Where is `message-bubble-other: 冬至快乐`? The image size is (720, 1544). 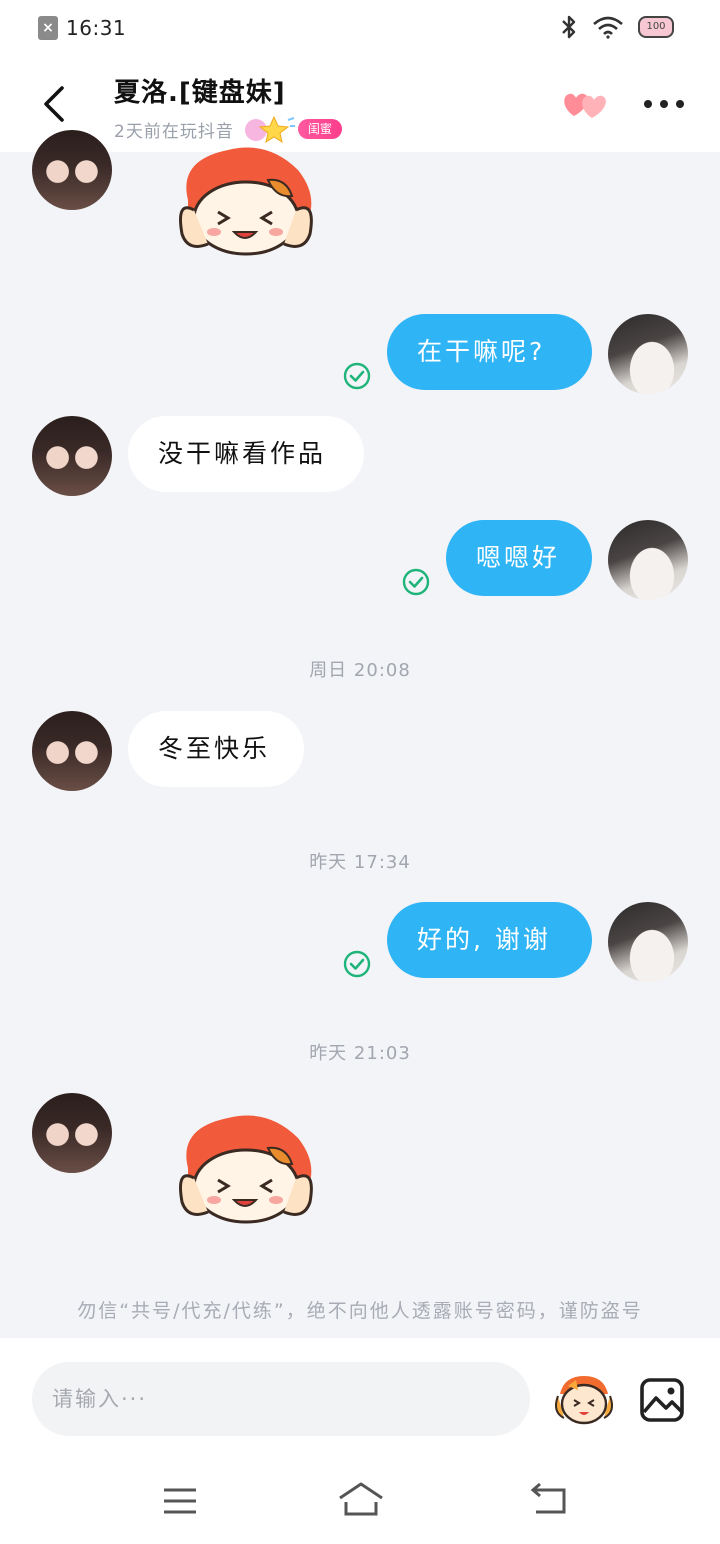
message-bubble-other: 冬至快乐 is located at coordinates (216, 749).